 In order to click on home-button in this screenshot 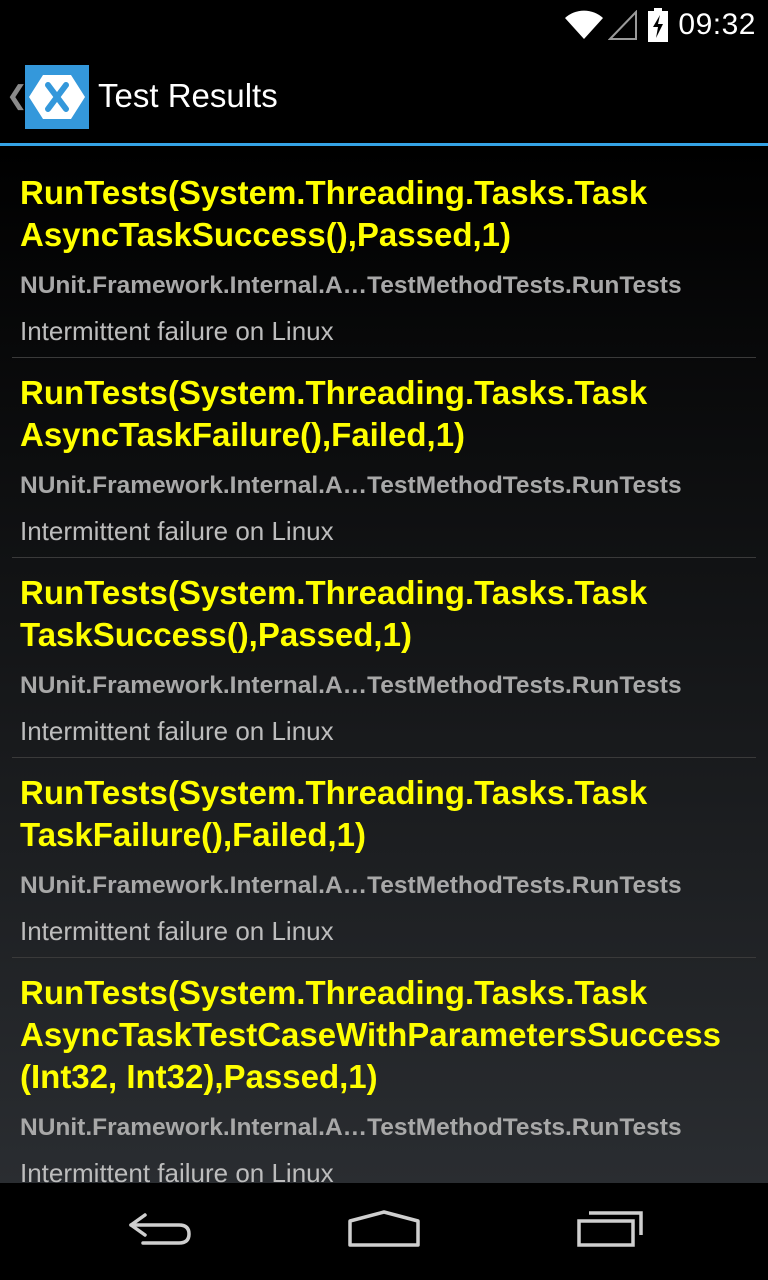, I will do `click(384, 1231)`.